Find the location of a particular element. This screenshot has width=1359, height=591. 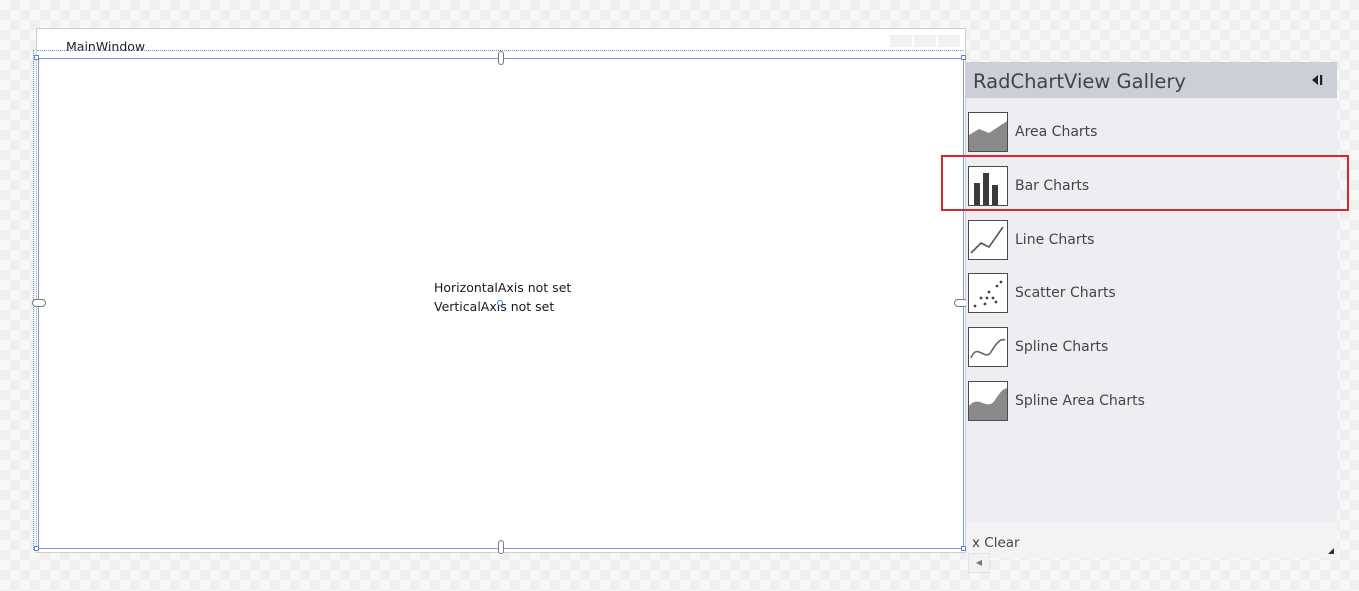

area-chart-icon is located at coordinates (988, 132).